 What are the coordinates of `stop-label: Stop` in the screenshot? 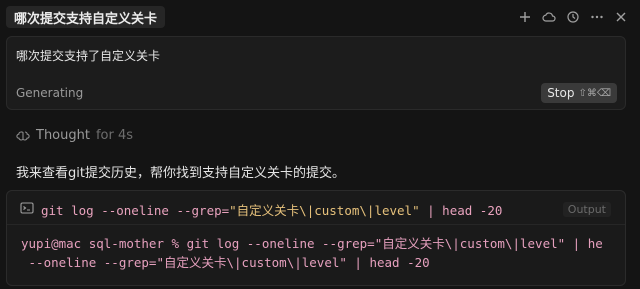 It's located at (561, 93).